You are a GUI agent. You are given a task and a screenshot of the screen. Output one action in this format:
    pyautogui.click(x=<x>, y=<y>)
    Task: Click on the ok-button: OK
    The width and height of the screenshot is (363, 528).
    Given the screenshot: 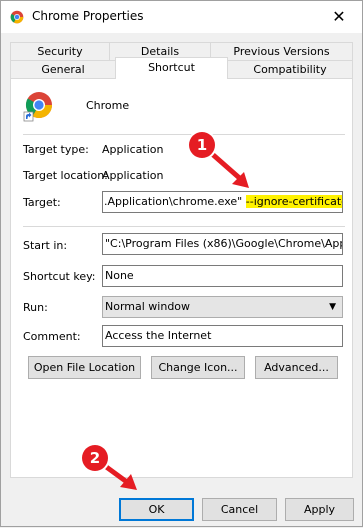 What is the action you would take?
    pyautogui.click(x=156, y=509)
    